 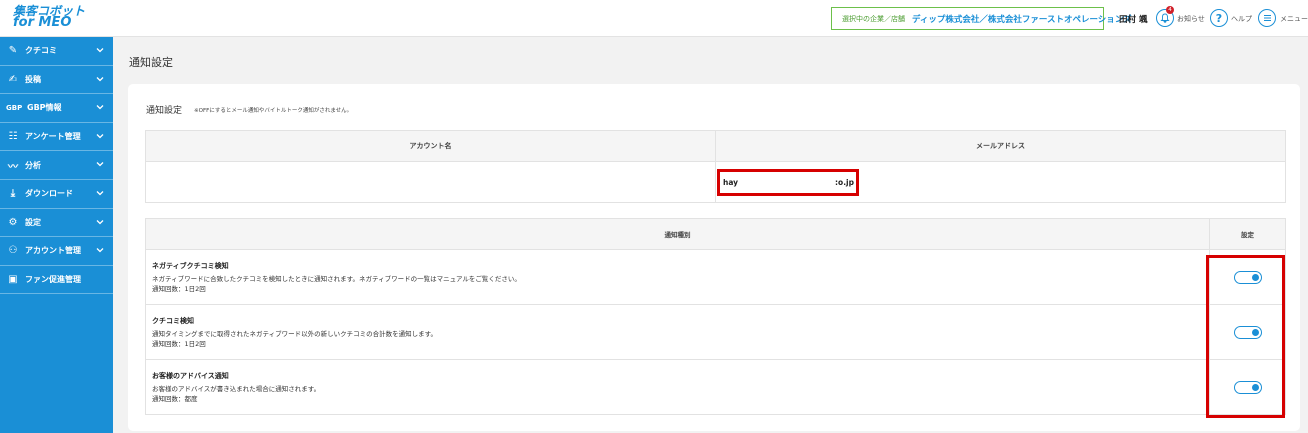 I want to click on account-icon: ⚇, so click(x=13, y=251).